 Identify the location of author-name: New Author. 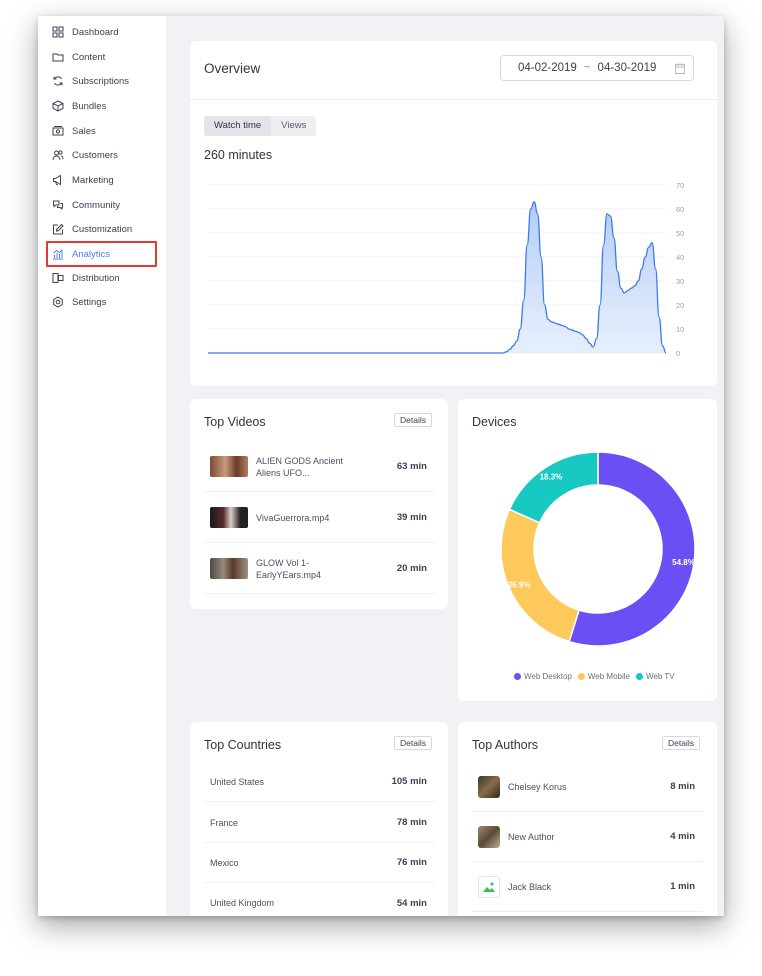
(531, 836).